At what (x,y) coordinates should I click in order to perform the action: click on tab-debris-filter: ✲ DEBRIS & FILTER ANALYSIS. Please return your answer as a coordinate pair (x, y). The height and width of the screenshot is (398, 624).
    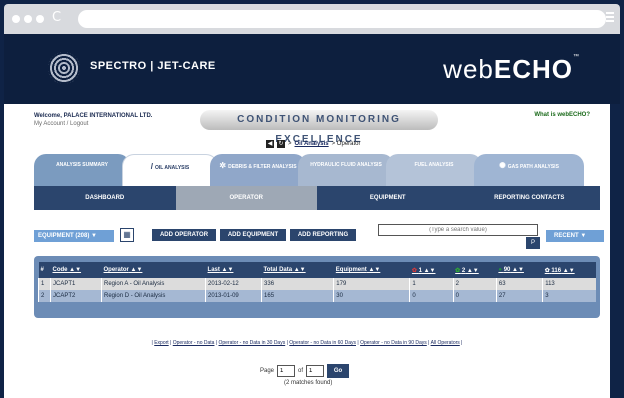
    Looking at the image, I should click on (258, 170).